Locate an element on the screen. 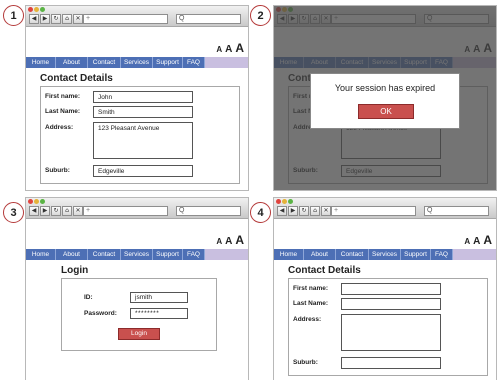 This screenshot has width=500, height=380. password-field: ******** is located at coordinates (159, 313).